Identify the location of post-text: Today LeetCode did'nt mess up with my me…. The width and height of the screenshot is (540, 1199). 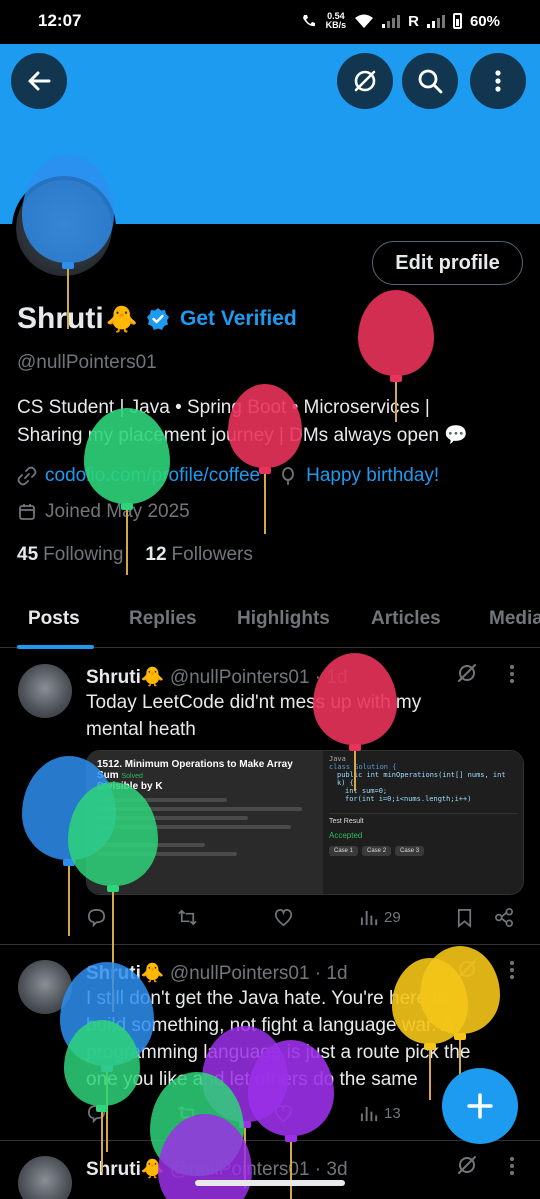
(301, 716).